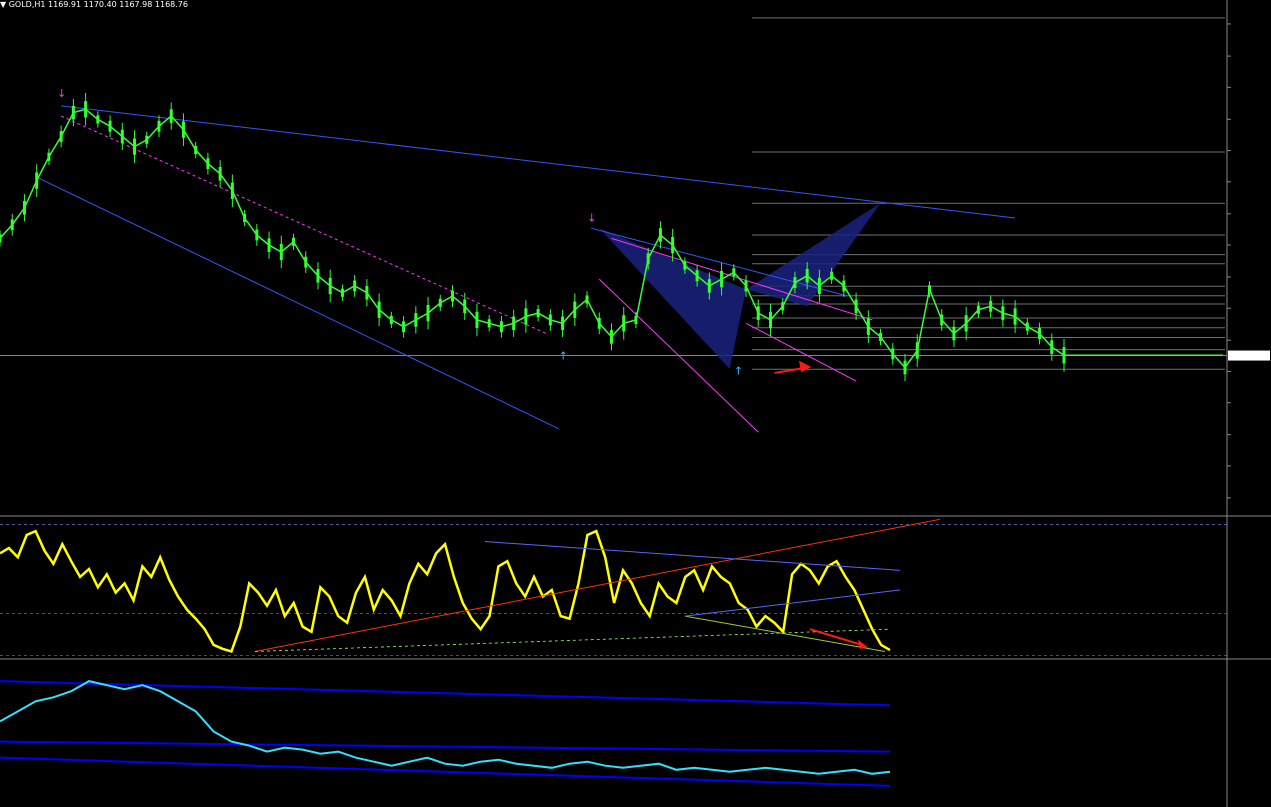  I want to click on band-lower, so click(445, 771).